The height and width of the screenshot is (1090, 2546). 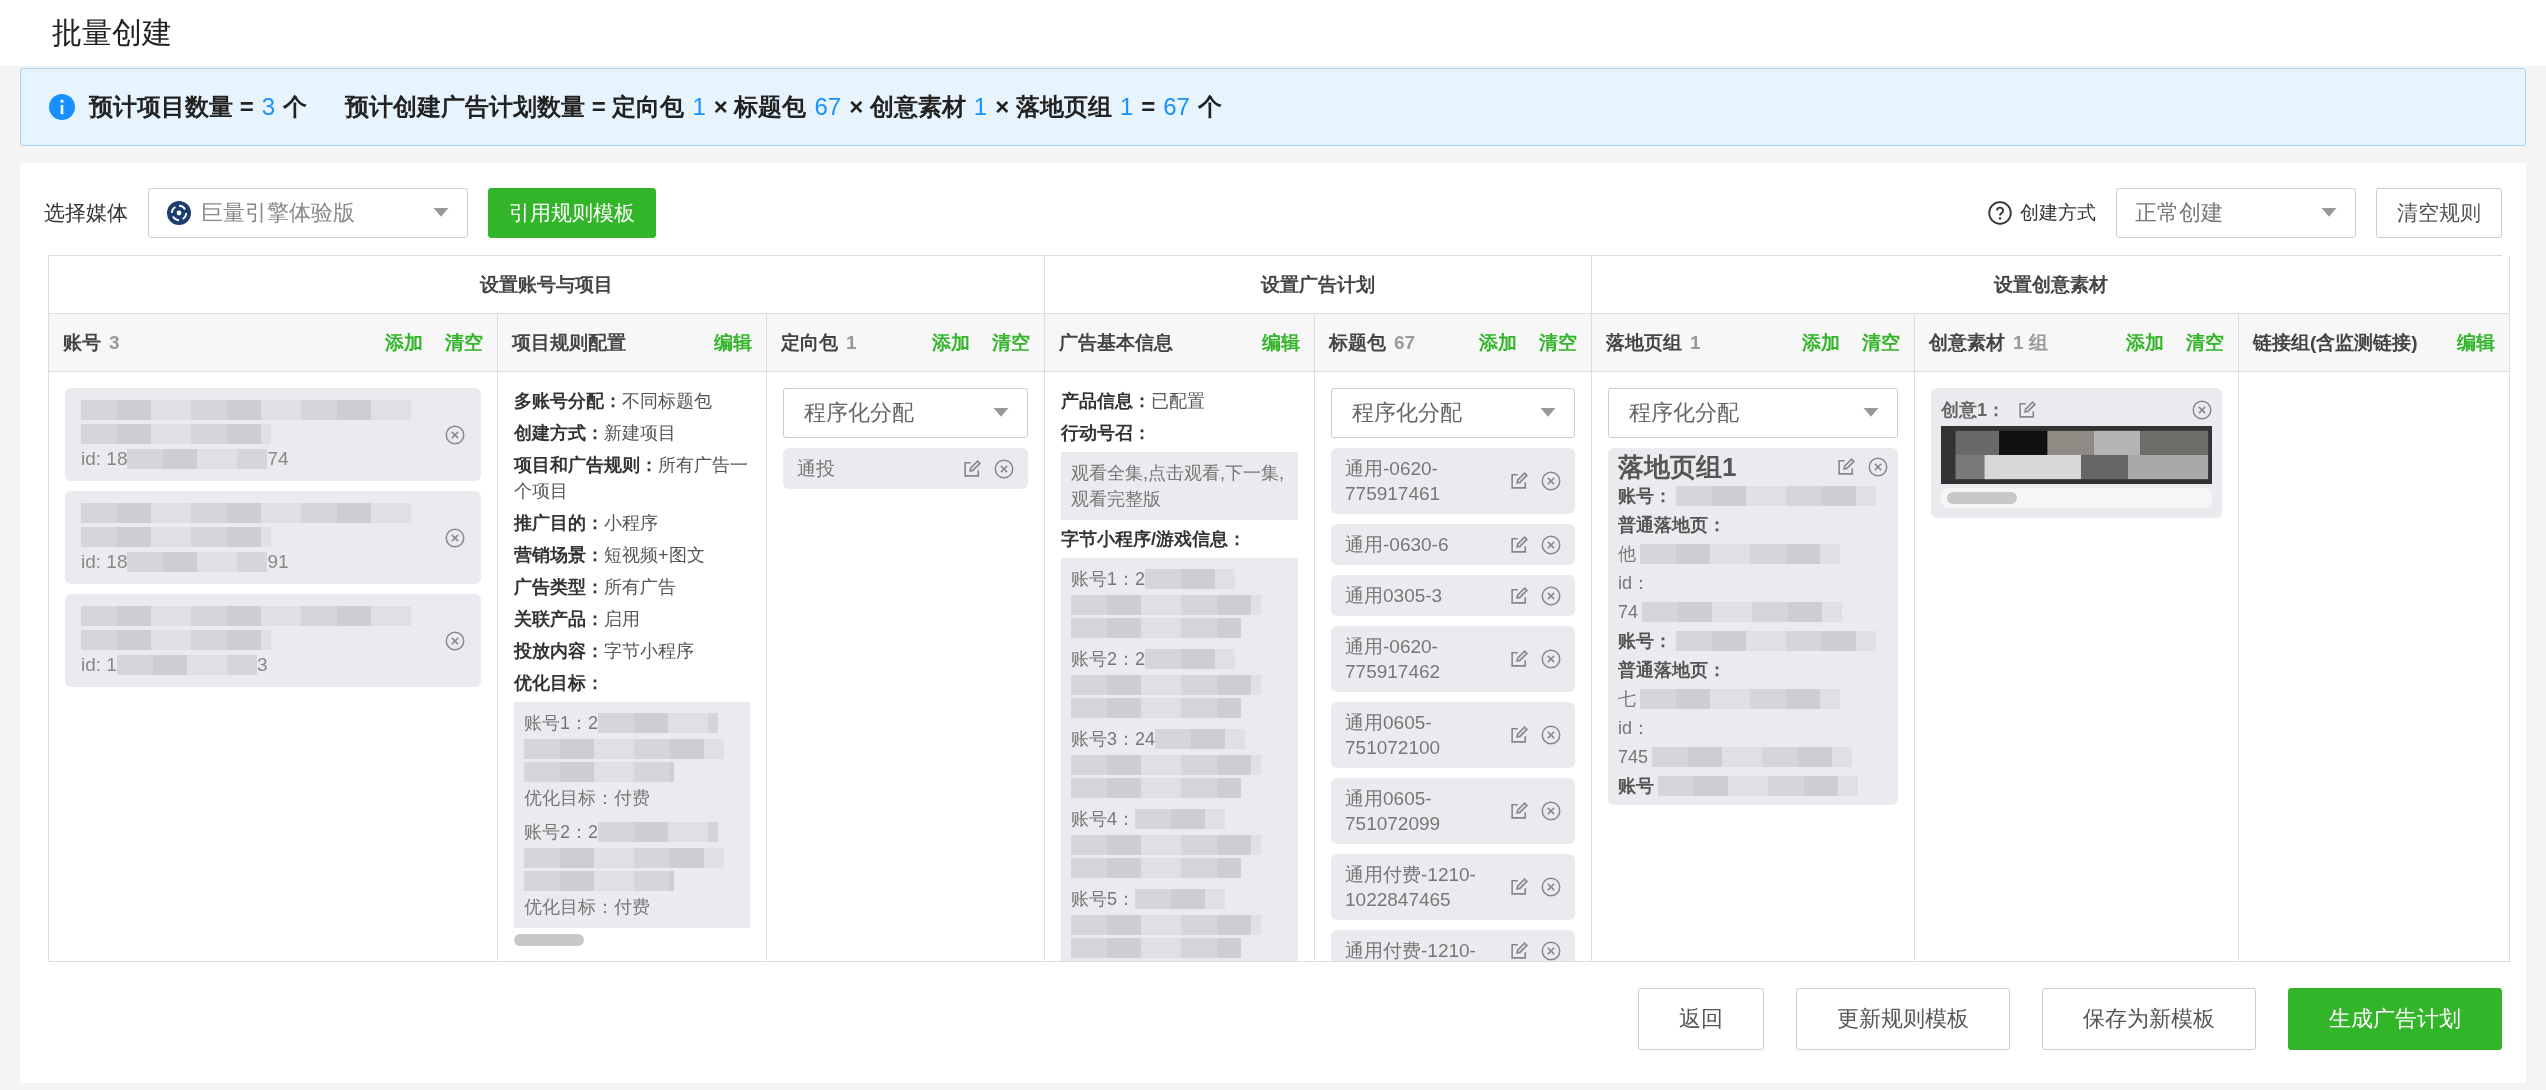 I want to click on column-count: 1 组, so click(x=2030, y=342).